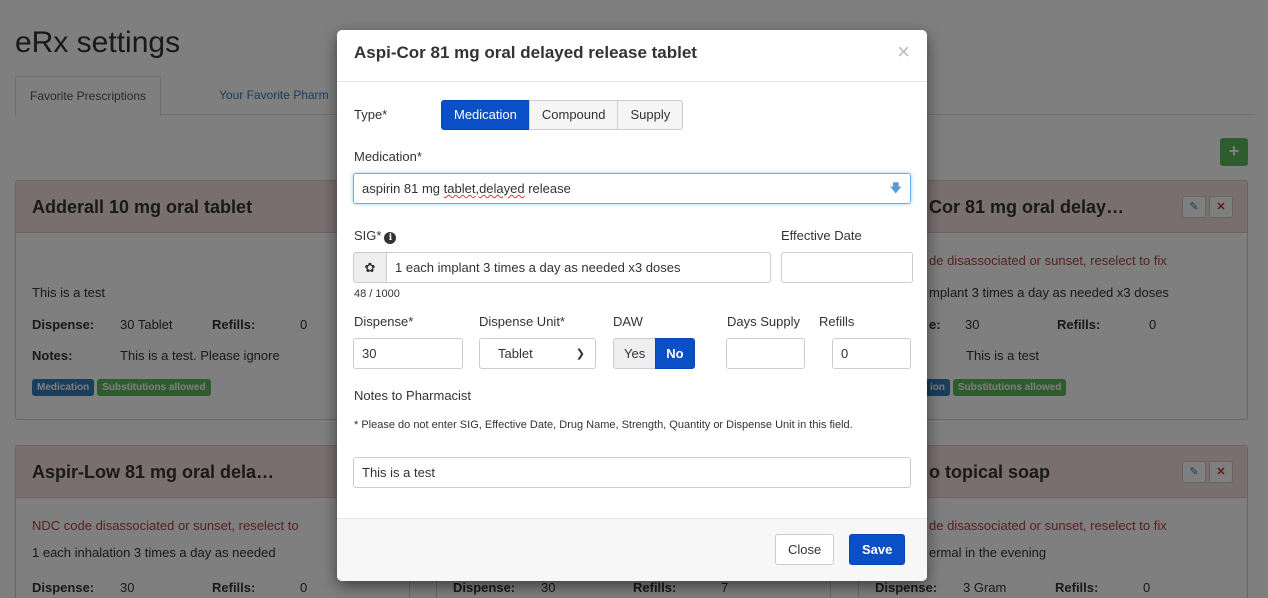  Describe the element at coordinates (896, 188) in the screenshot. I see `dropdown-arrow-icon: 🡇` at that location.